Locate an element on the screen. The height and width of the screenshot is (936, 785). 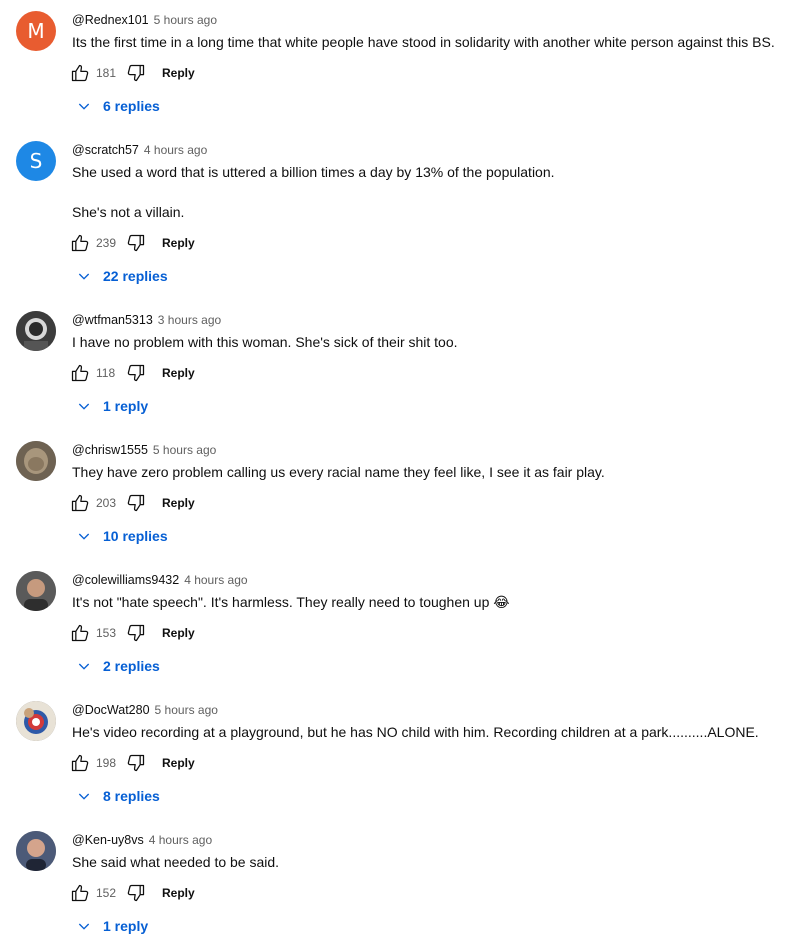
like-count: 203 is located at coordinates (106, 503).